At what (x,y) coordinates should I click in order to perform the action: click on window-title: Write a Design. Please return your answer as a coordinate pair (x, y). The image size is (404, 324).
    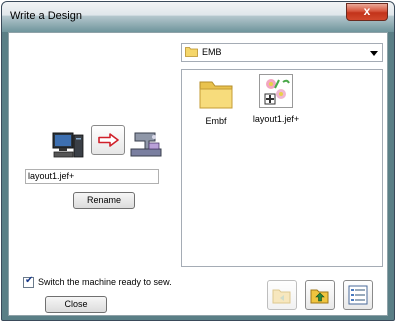
    Looking at the image, I should click on (46, 16).